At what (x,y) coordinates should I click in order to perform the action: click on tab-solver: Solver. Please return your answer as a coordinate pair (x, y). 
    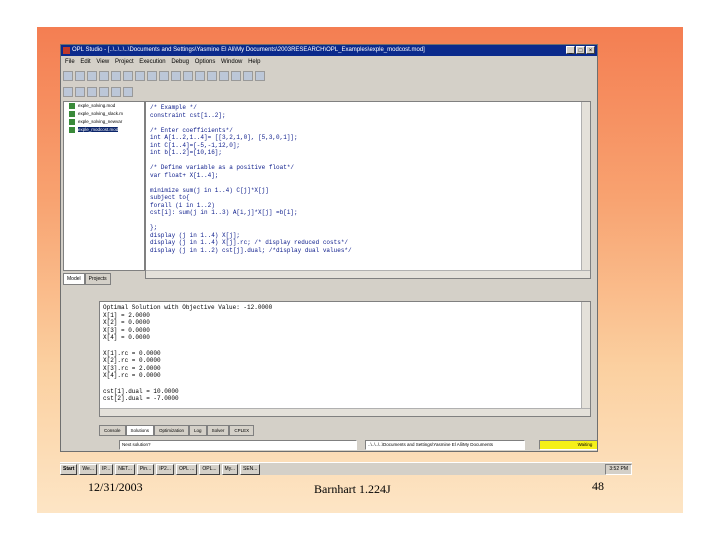
    Looking at the image, I should click on (218, 430).